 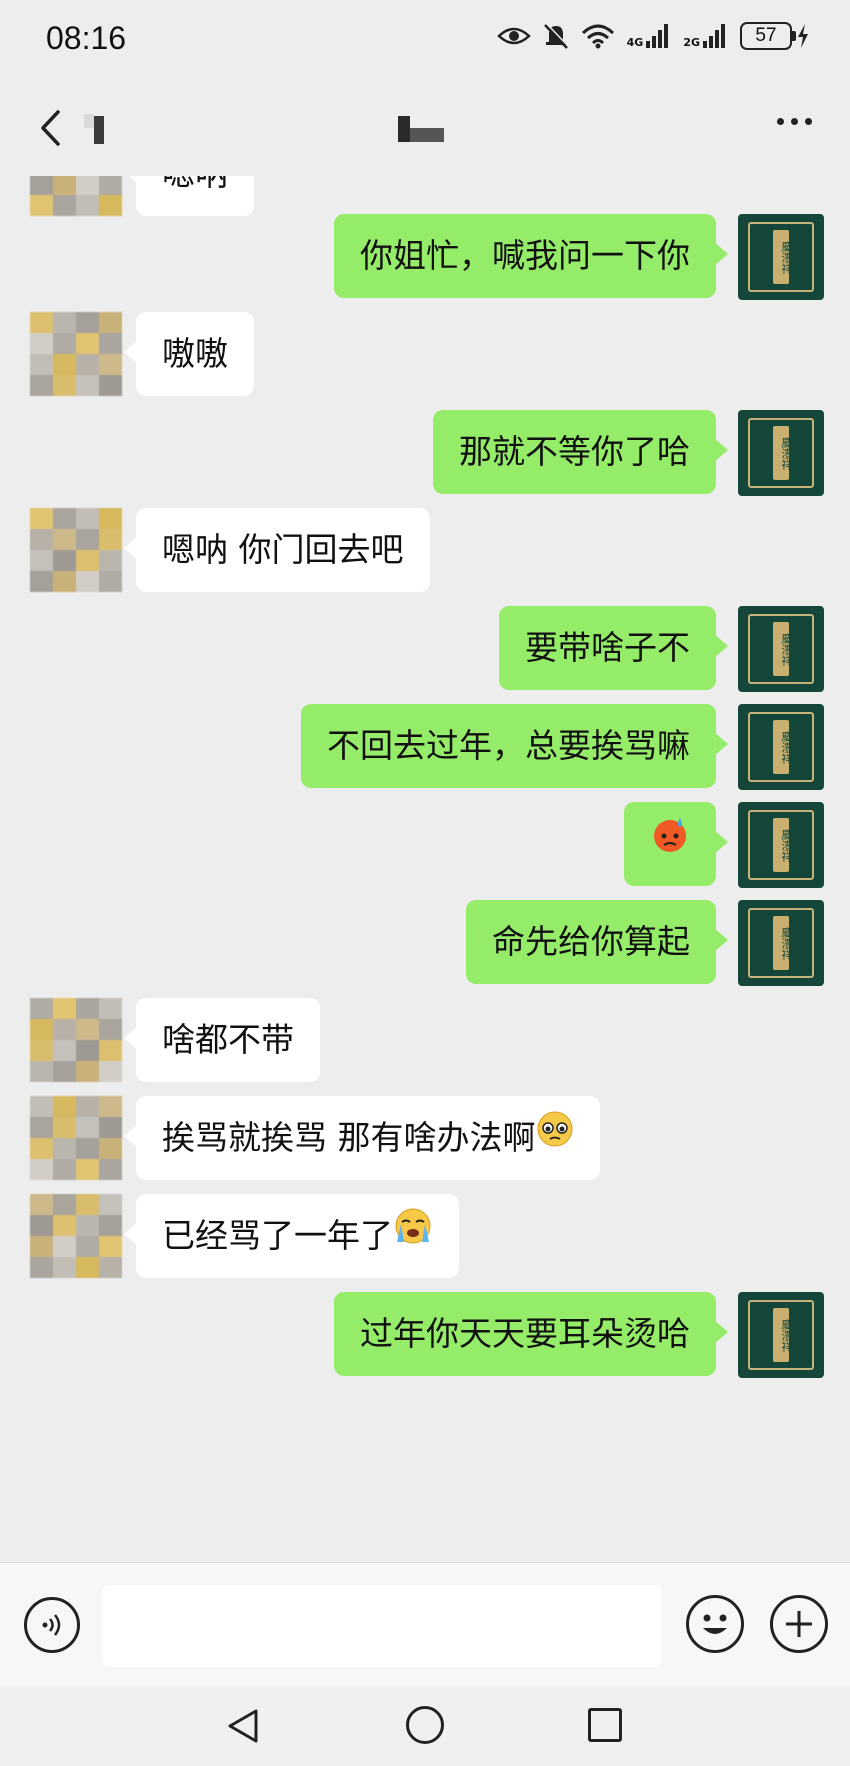 What do you see at coordinates (283, 549) in the screenshot?
I see `message-text: 嗯呐 你门回去吧` at bounding box center [283, 549].